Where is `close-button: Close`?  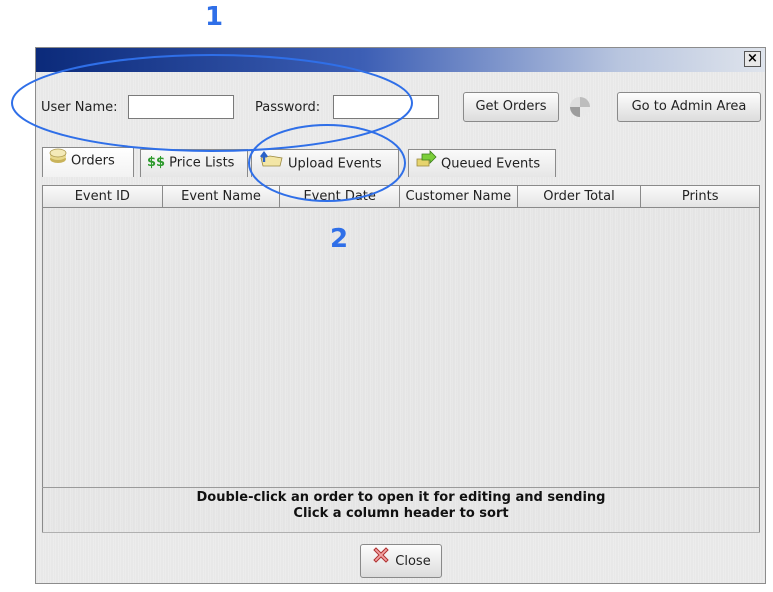
close-button: Close is located at coordinates (401, 561).